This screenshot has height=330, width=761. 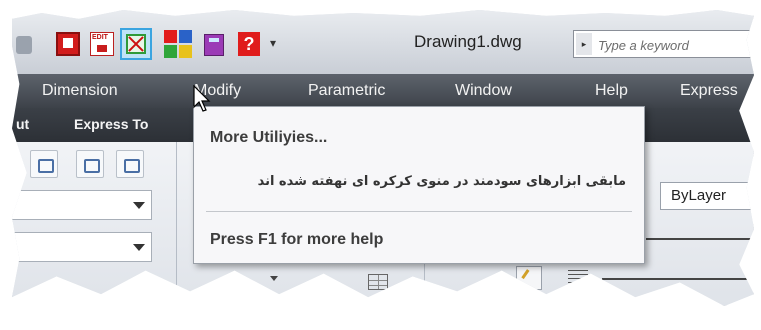 What do you see at coordinates (489, 300) in the screenshot?
I see `panel-group-label: ck` at bounding box center [489, 300].